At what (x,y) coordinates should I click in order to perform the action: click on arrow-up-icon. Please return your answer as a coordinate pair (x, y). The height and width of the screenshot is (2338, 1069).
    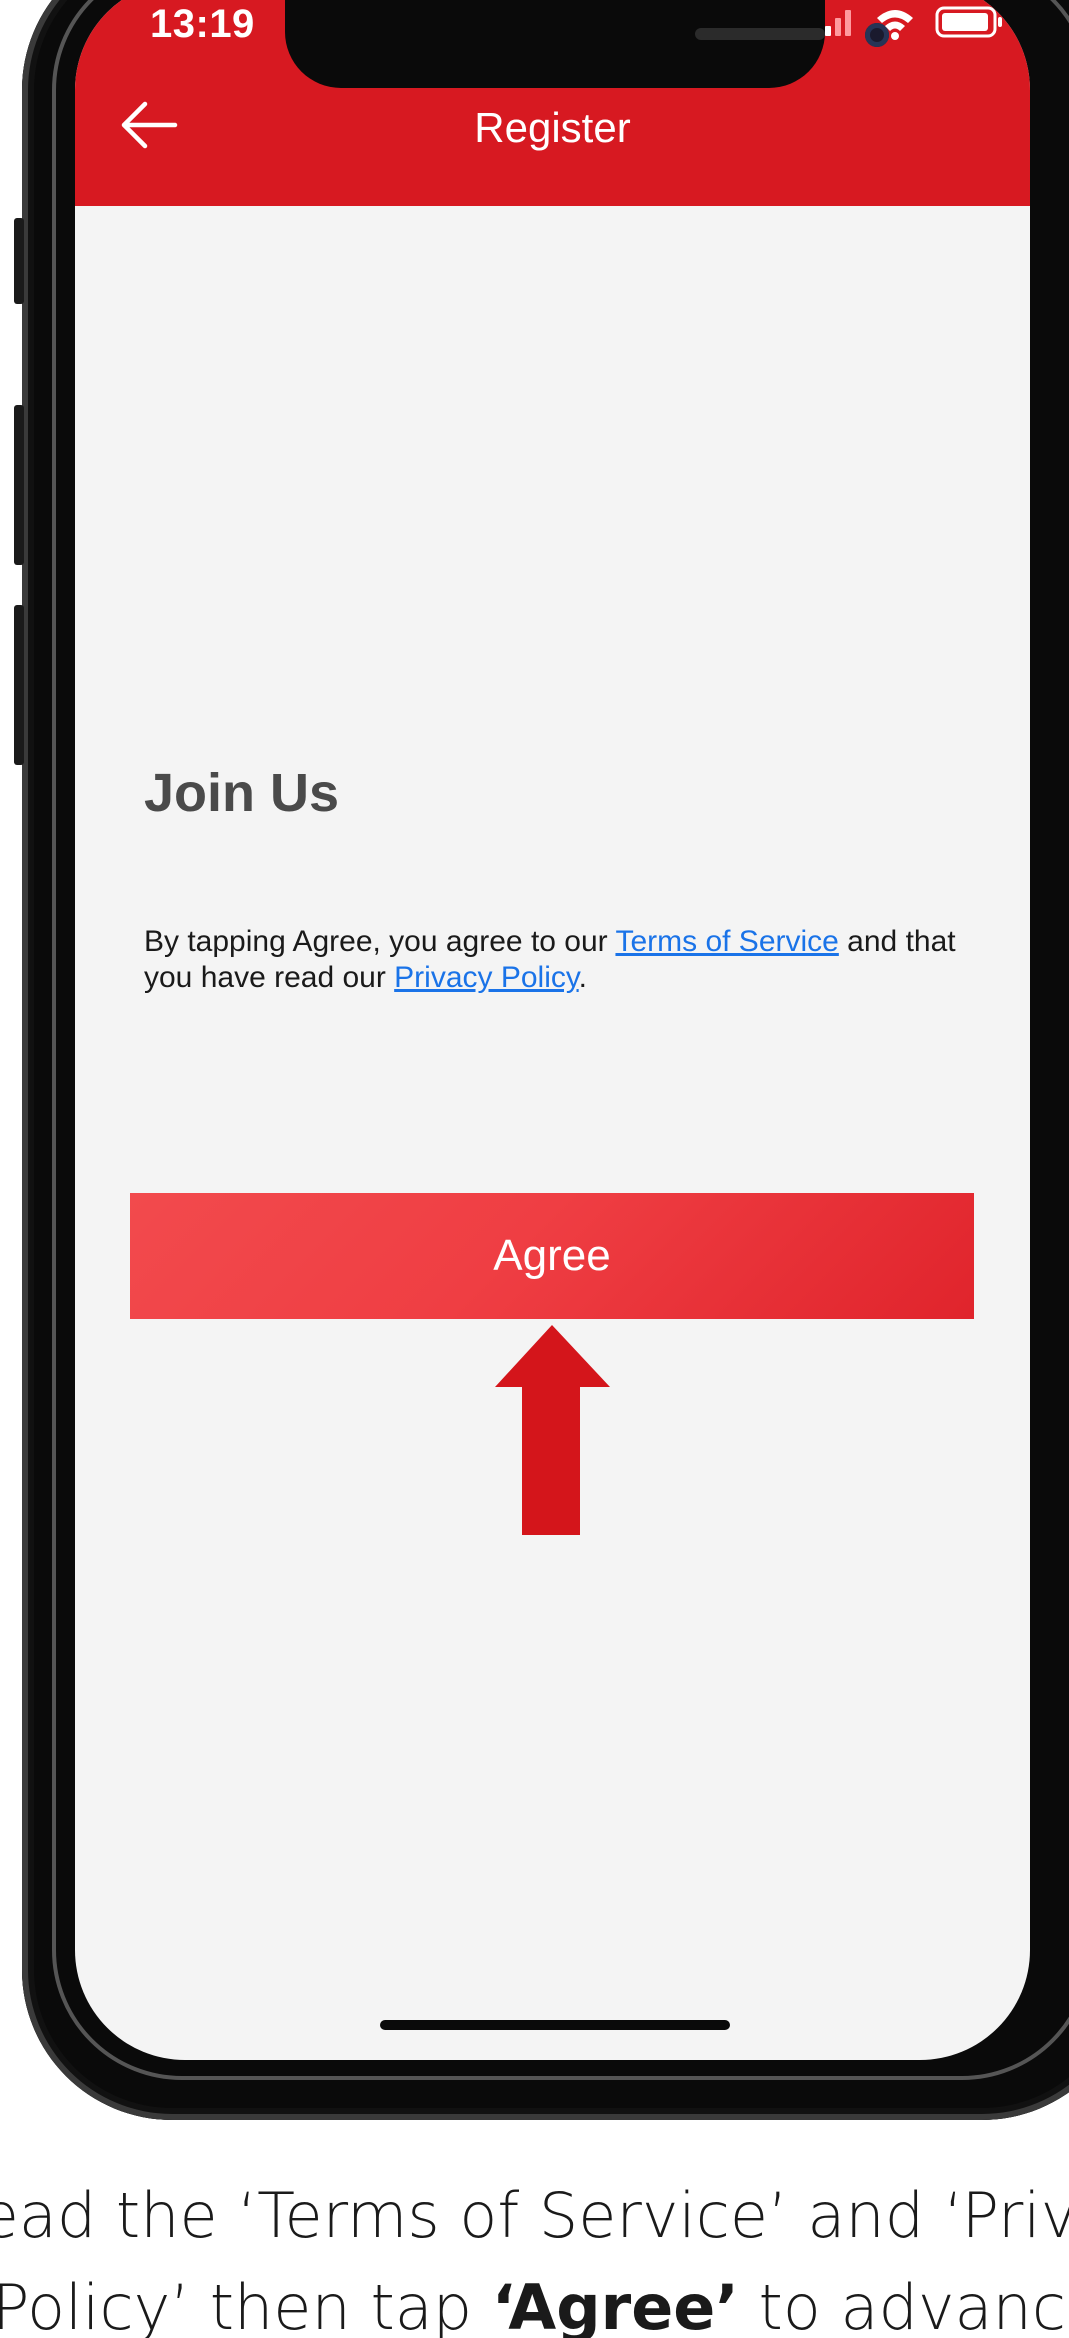
    Looking at the image, I should click on (552, 1430).